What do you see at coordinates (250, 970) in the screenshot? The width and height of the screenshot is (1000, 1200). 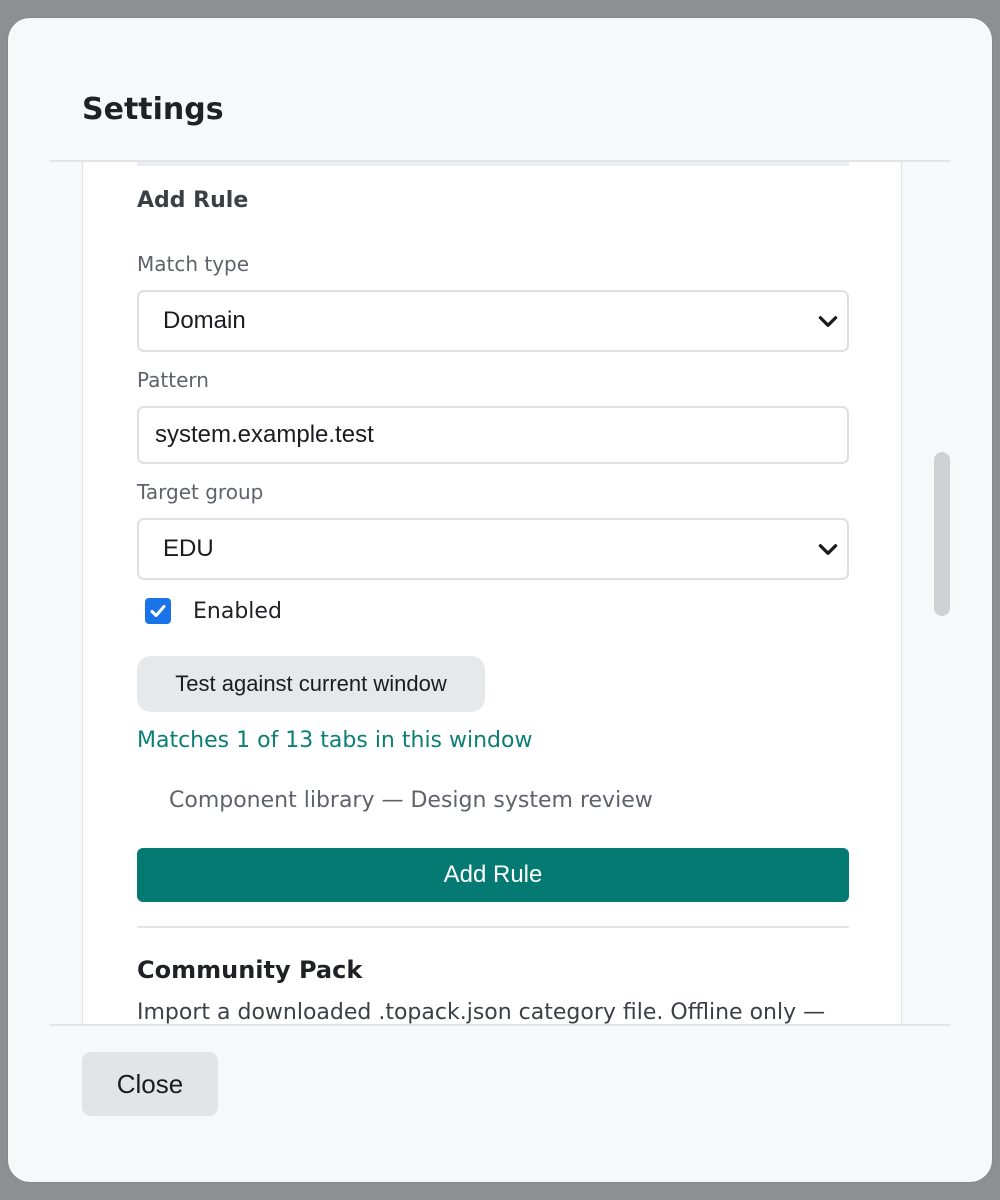 I see `community-pack-heading: Community Pack` at bounding box center [250, 970].